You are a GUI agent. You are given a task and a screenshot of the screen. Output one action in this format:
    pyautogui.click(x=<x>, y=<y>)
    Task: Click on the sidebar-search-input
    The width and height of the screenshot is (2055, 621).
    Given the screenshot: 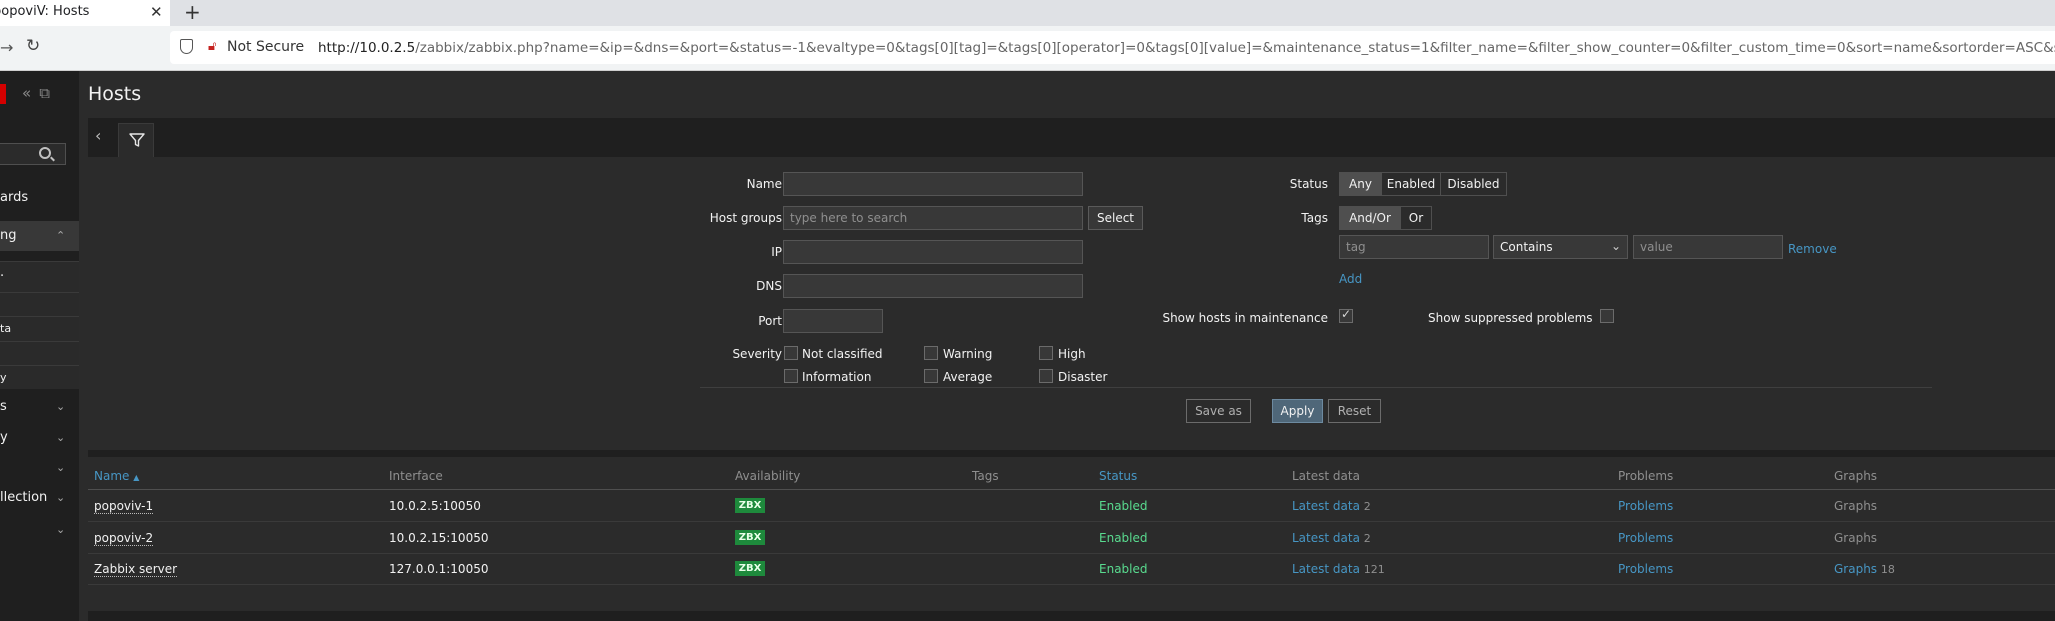 What is the action you would take?
    pyautogui.click(x=33, y=154)
    